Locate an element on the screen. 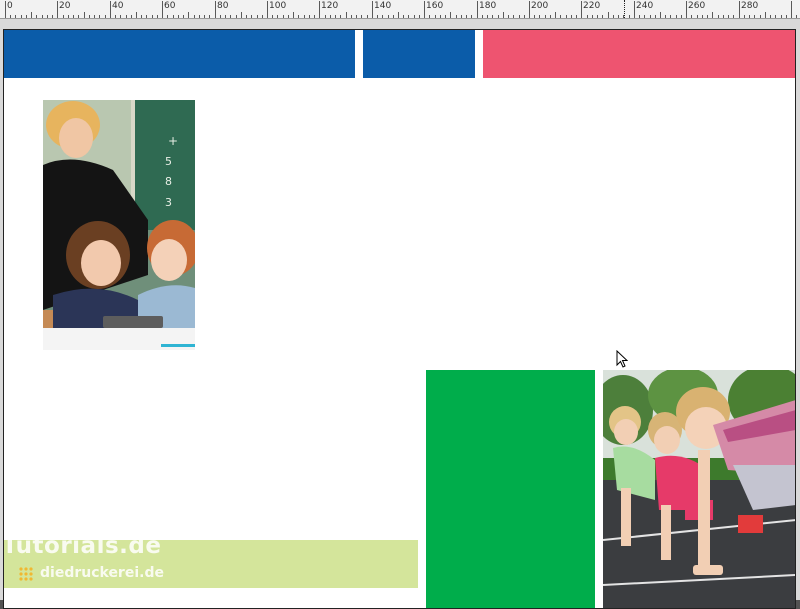  ruler-label: 260 is located at coordinates (697, 6).